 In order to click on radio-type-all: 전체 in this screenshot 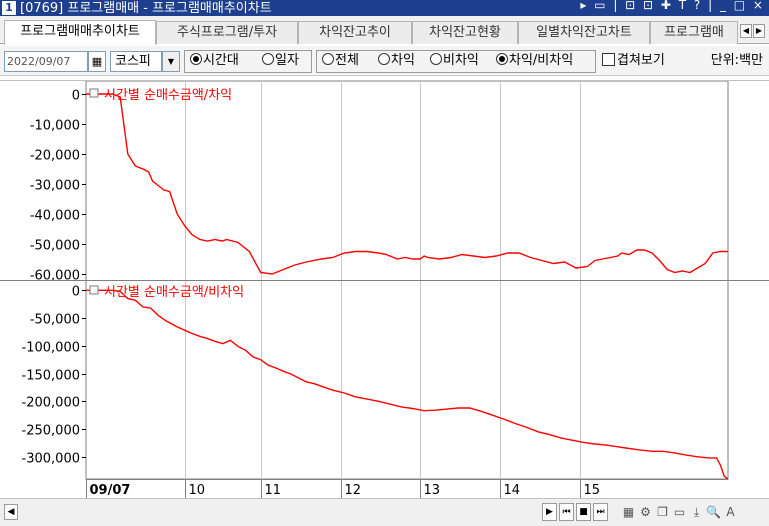, I will do `click(340, 61)`.